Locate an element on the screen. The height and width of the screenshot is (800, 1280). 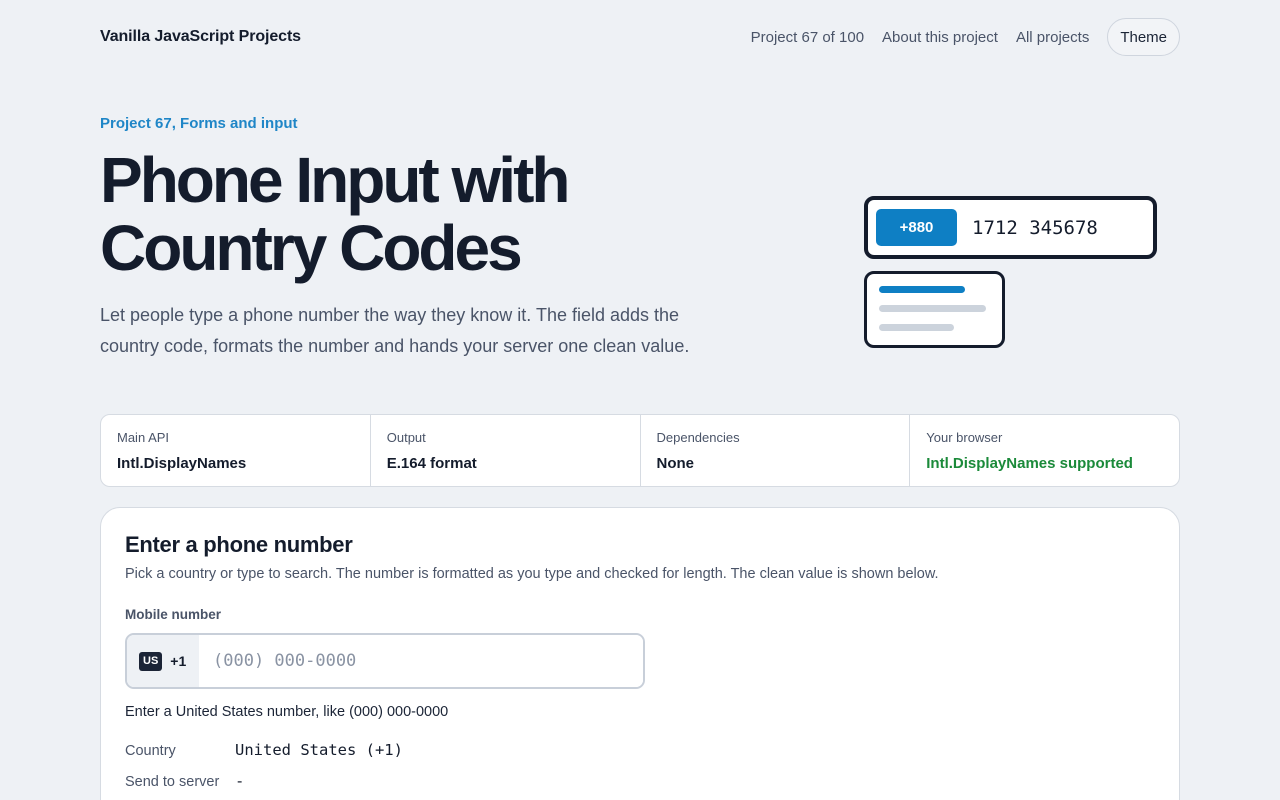
stat-label: Your browser is located at coordinates (964, 437).